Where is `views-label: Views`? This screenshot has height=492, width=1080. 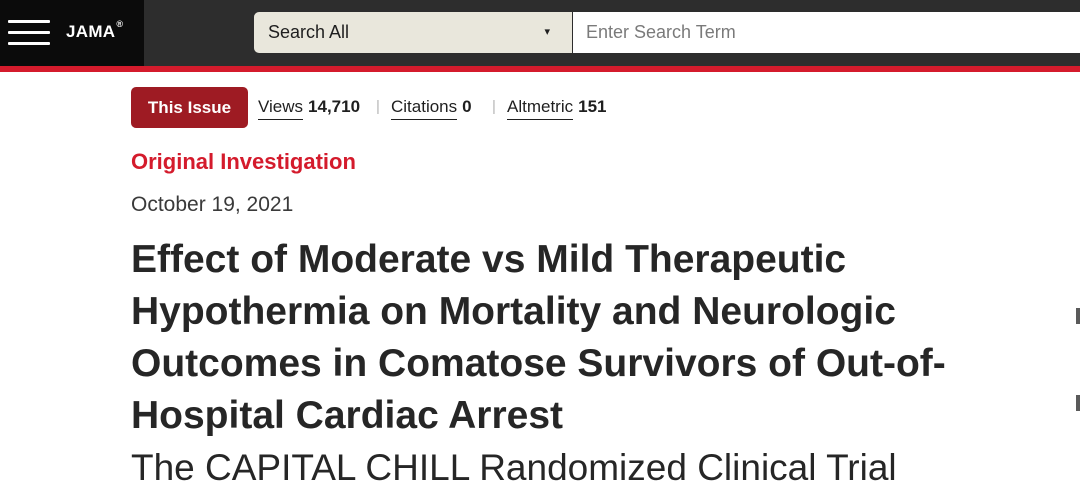 views-label: Views is located at coordinates (281, 108).